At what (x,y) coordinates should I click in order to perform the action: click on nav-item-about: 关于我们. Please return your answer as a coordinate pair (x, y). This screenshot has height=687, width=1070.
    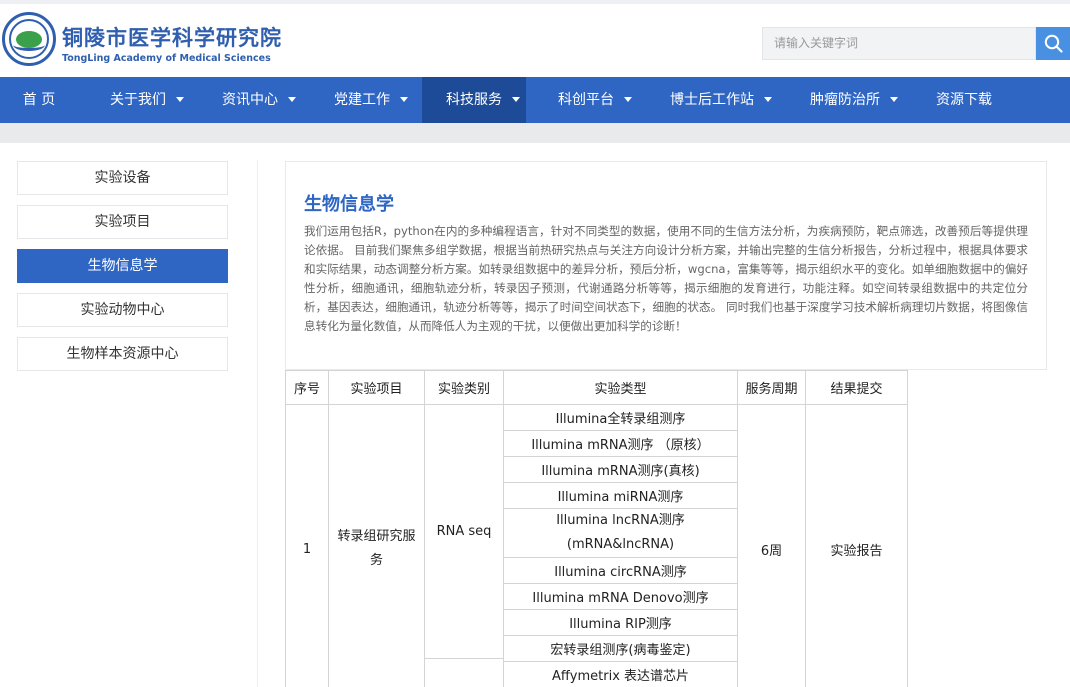
    Looking at the image, I should click on (147, 100).